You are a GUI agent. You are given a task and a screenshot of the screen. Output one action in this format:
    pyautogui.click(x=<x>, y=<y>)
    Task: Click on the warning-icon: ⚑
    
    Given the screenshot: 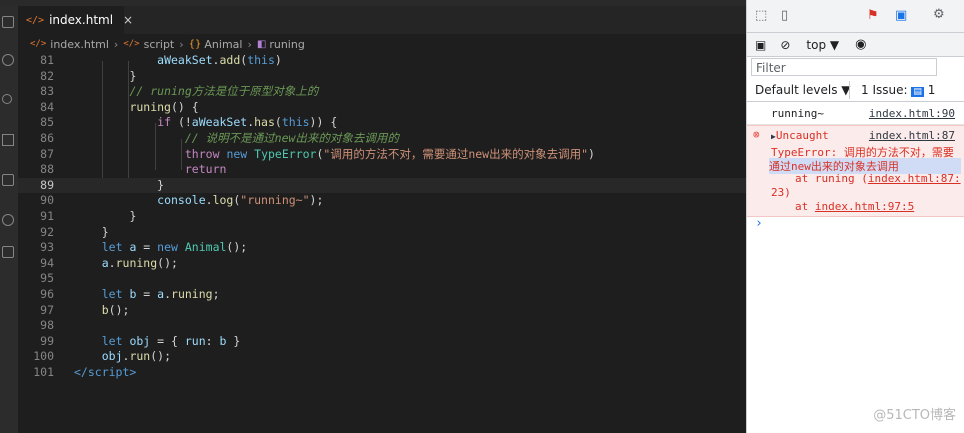 What is the action you would take?
    pyautogui.click(x=873, y=15)
    